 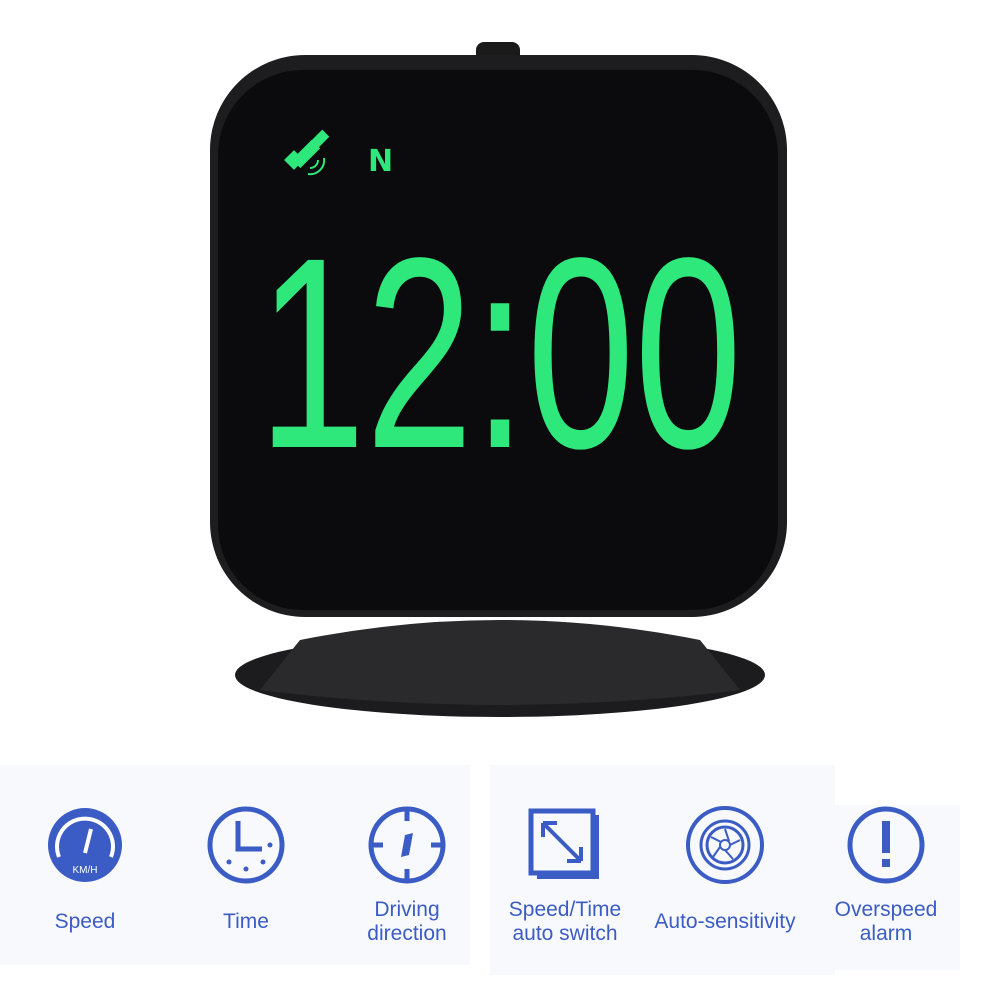 I want to click on switch-arrow-icon, so click(x=563, y=843).